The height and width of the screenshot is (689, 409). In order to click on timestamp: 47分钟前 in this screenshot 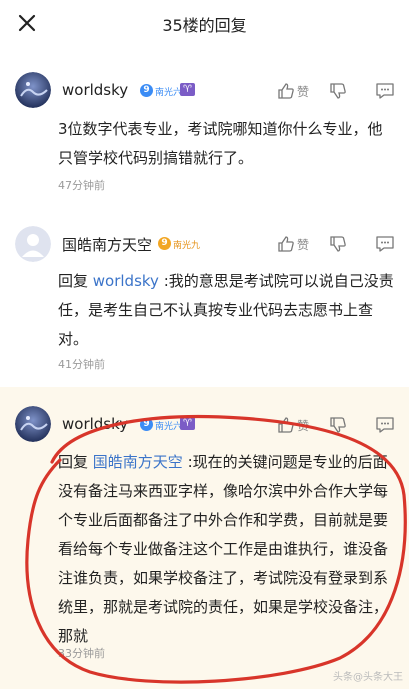, I will do `click(81, 185)`.